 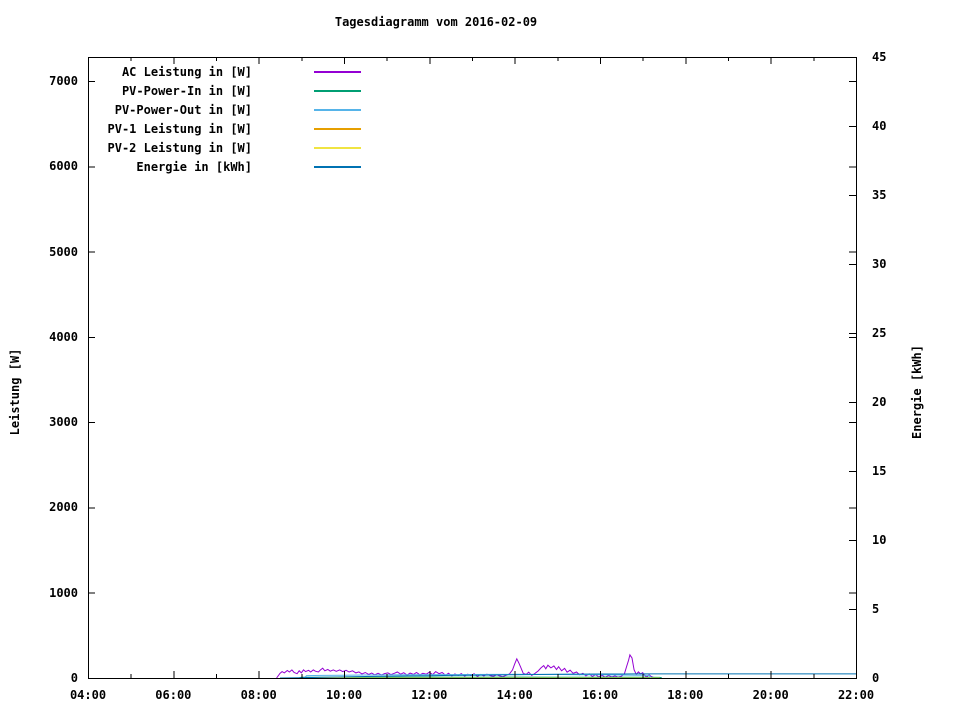 I want to click on legend-label-pv-1-leistung-in-w: PV-1 Leistung in [W], so click(x=180, y=129).